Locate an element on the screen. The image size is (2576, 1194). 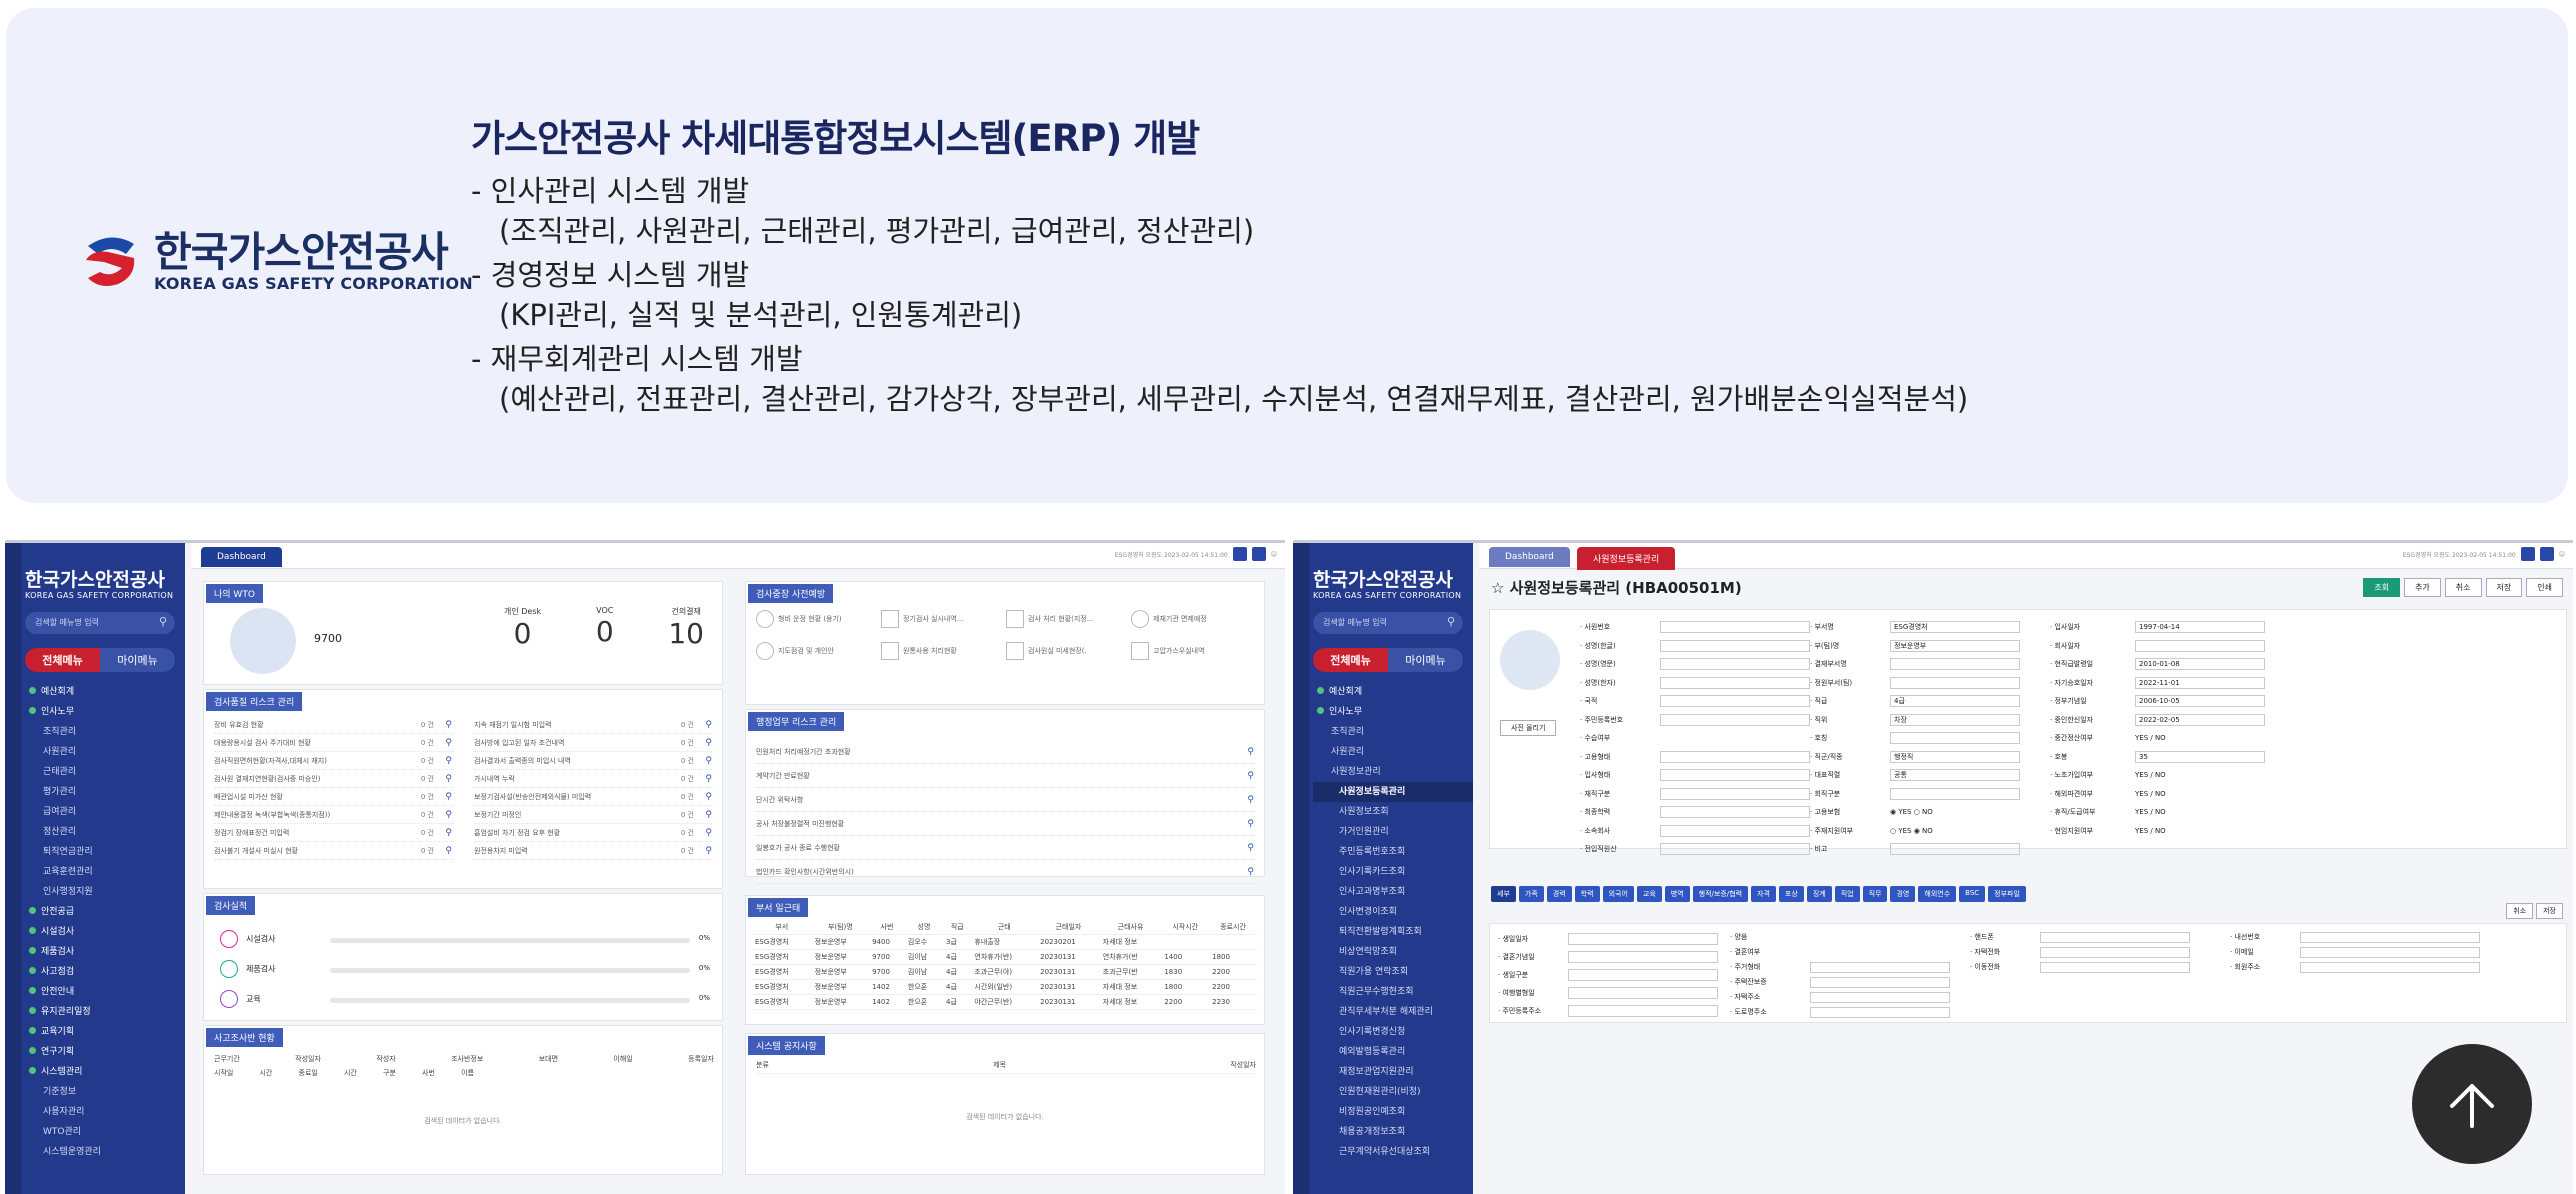
list-item: 검사불기 개설사 미실시 현황 0 건 ⚲ is located at coordinates (334, 851).